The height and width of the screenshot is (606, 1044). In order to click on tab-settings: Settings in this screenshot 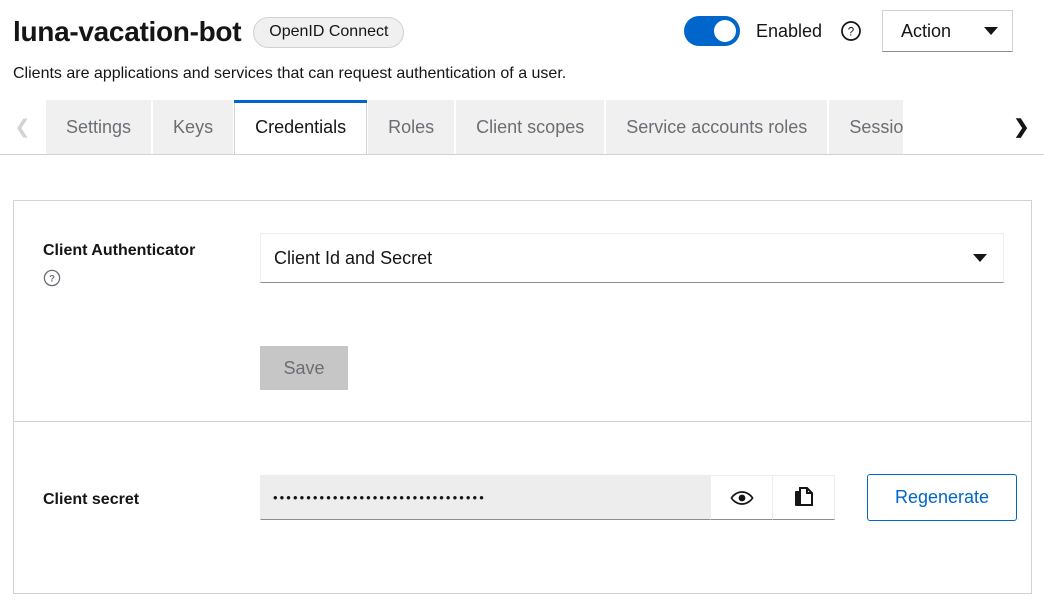, I will do `click(99, 127)`.